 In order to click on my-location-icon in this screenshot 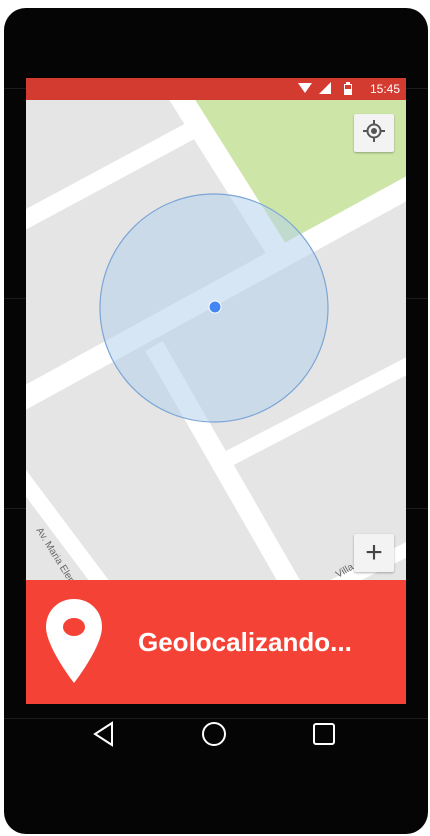, I will do `click(374, 133)`.